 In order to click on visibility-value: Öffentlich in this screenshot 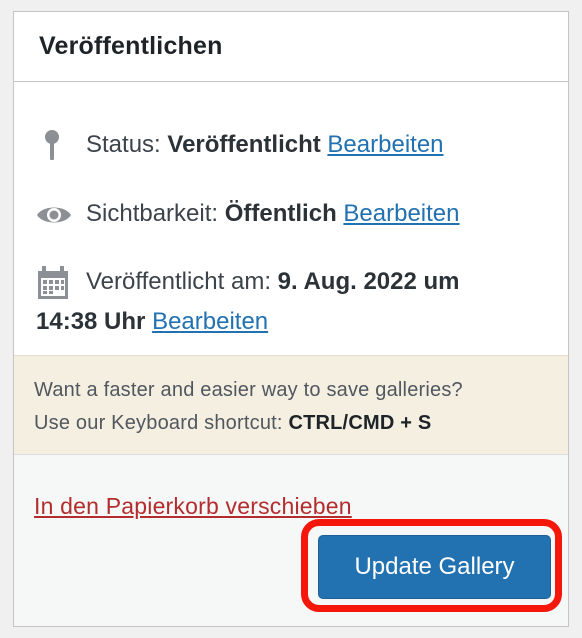, I will do `click(280, 213)`.